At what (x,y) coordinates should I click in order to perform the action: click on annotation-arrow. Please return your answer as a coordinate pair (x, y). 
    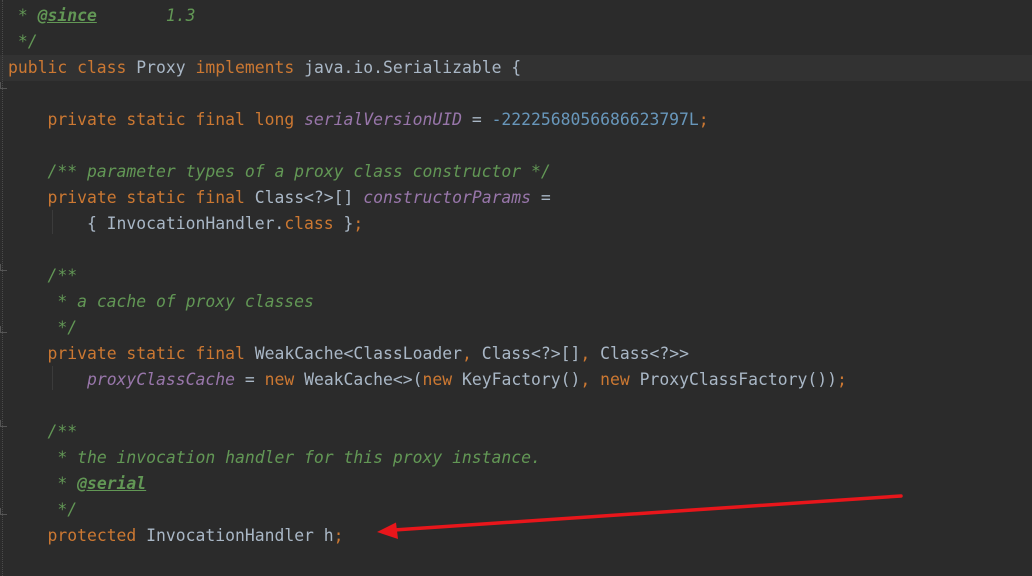
    Looking at the image, I should click on (640, 516).